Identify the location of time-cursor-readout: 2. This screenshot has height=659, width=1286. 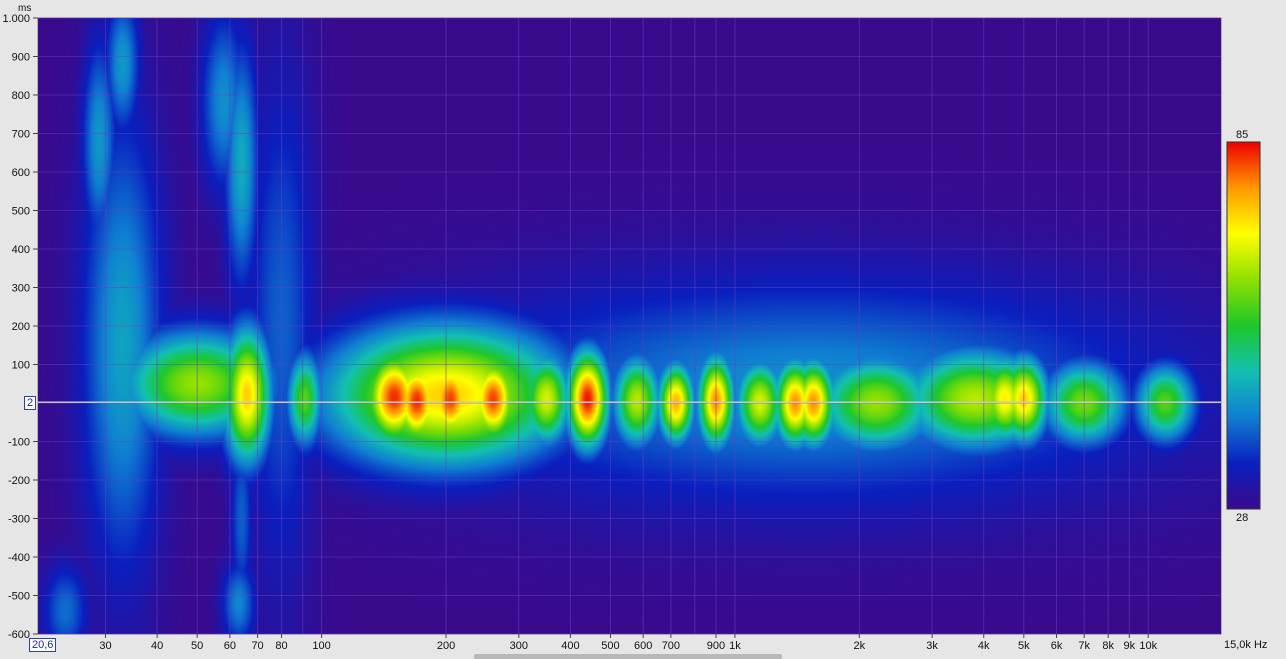
(30, 403).